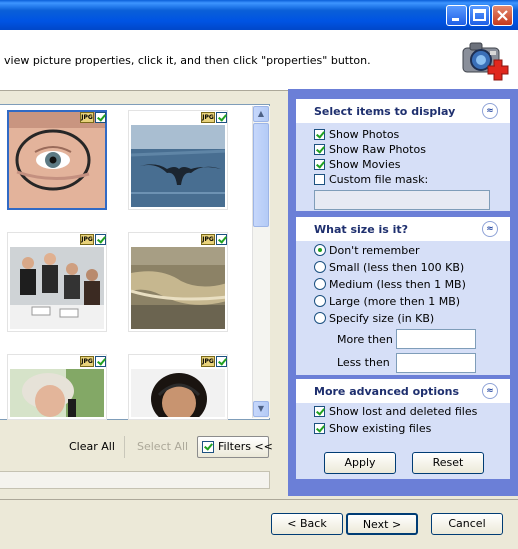  Describe the element at coordinates (221, 239) in the screenshot. I see `thumbnail-4-checkbox` at that location.